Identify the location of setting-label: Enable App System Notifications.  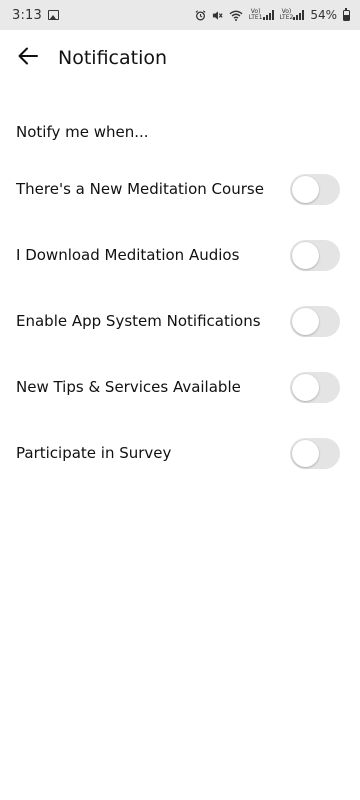
(138, 321).